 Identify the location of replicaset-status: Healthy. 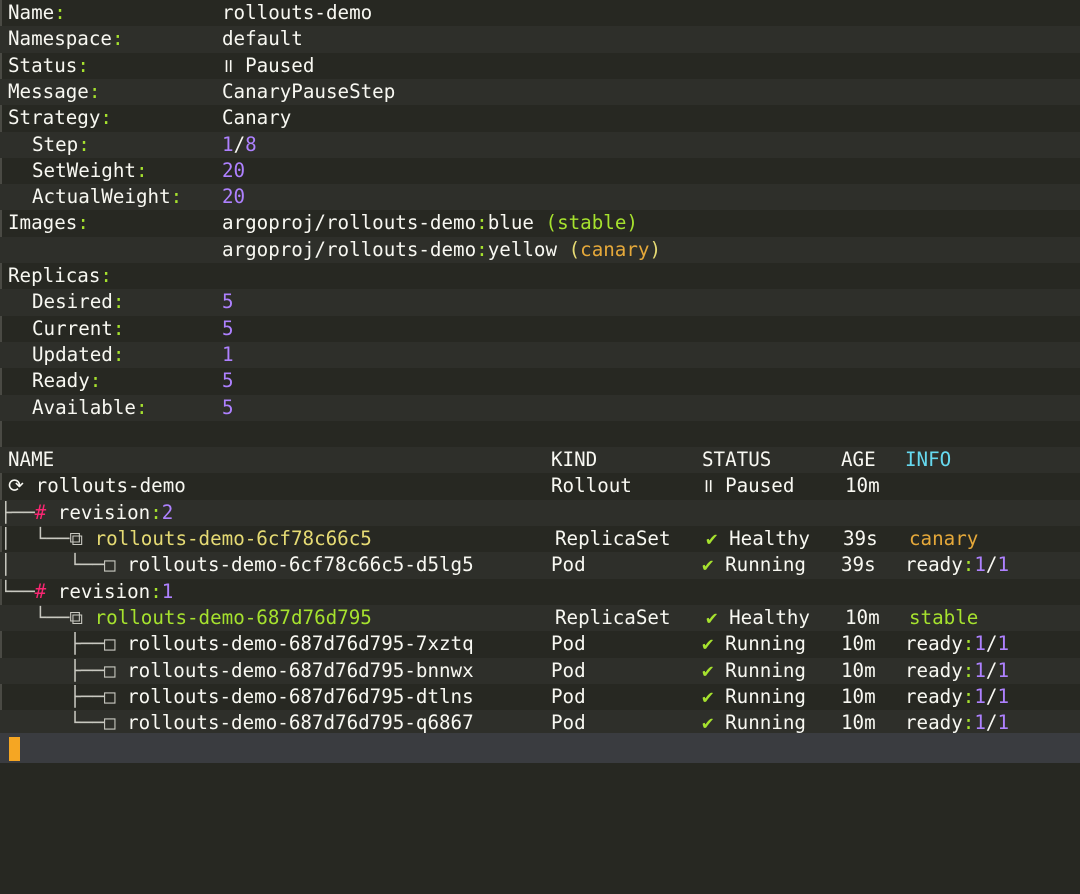
(769, 617).